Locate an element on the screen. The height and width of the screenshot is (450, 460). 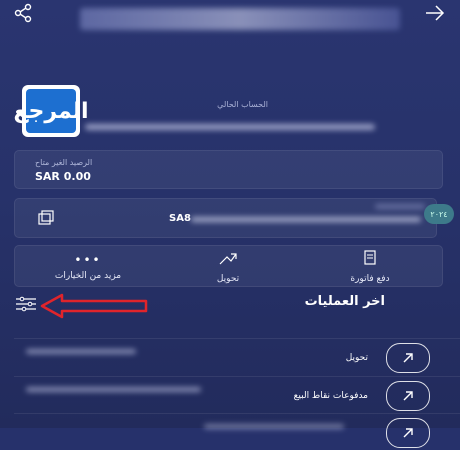
arrow-right-icon is located at coordinates (435, 13).